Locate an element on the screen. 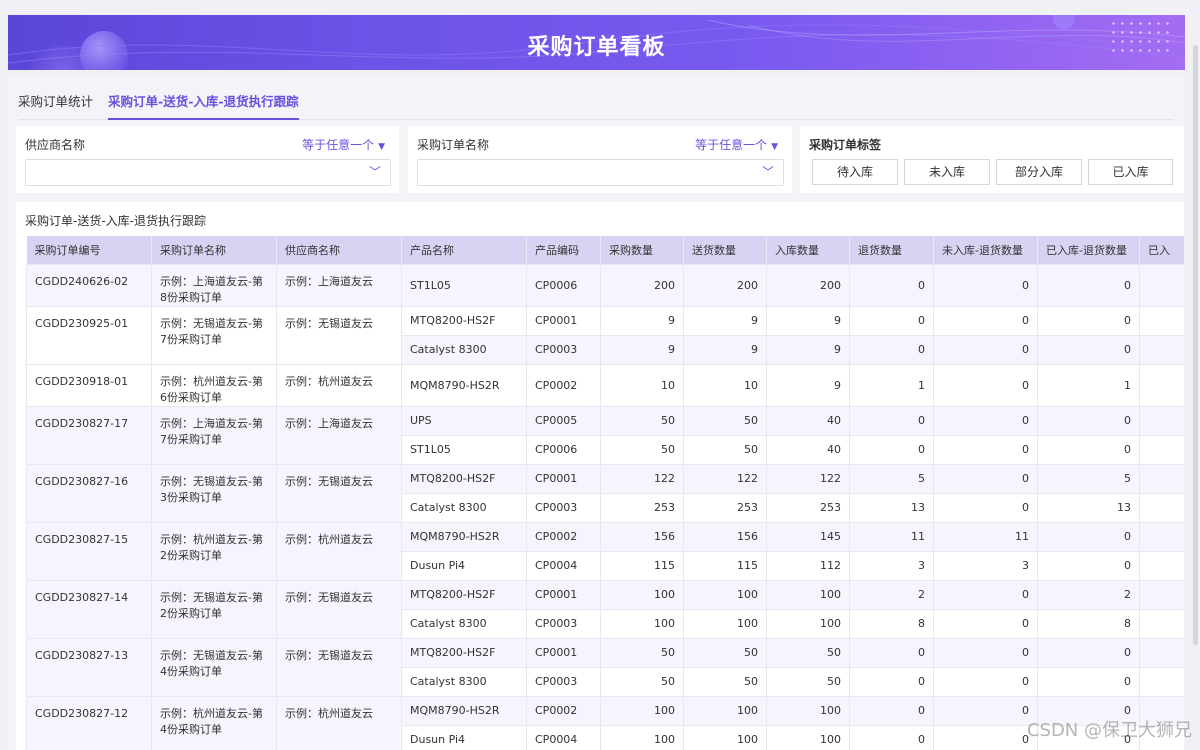 This screenshot has width=1200, height=750. supplier-filter-operator: 等于任意一个 ▼ is located at coordinates (343, 144).